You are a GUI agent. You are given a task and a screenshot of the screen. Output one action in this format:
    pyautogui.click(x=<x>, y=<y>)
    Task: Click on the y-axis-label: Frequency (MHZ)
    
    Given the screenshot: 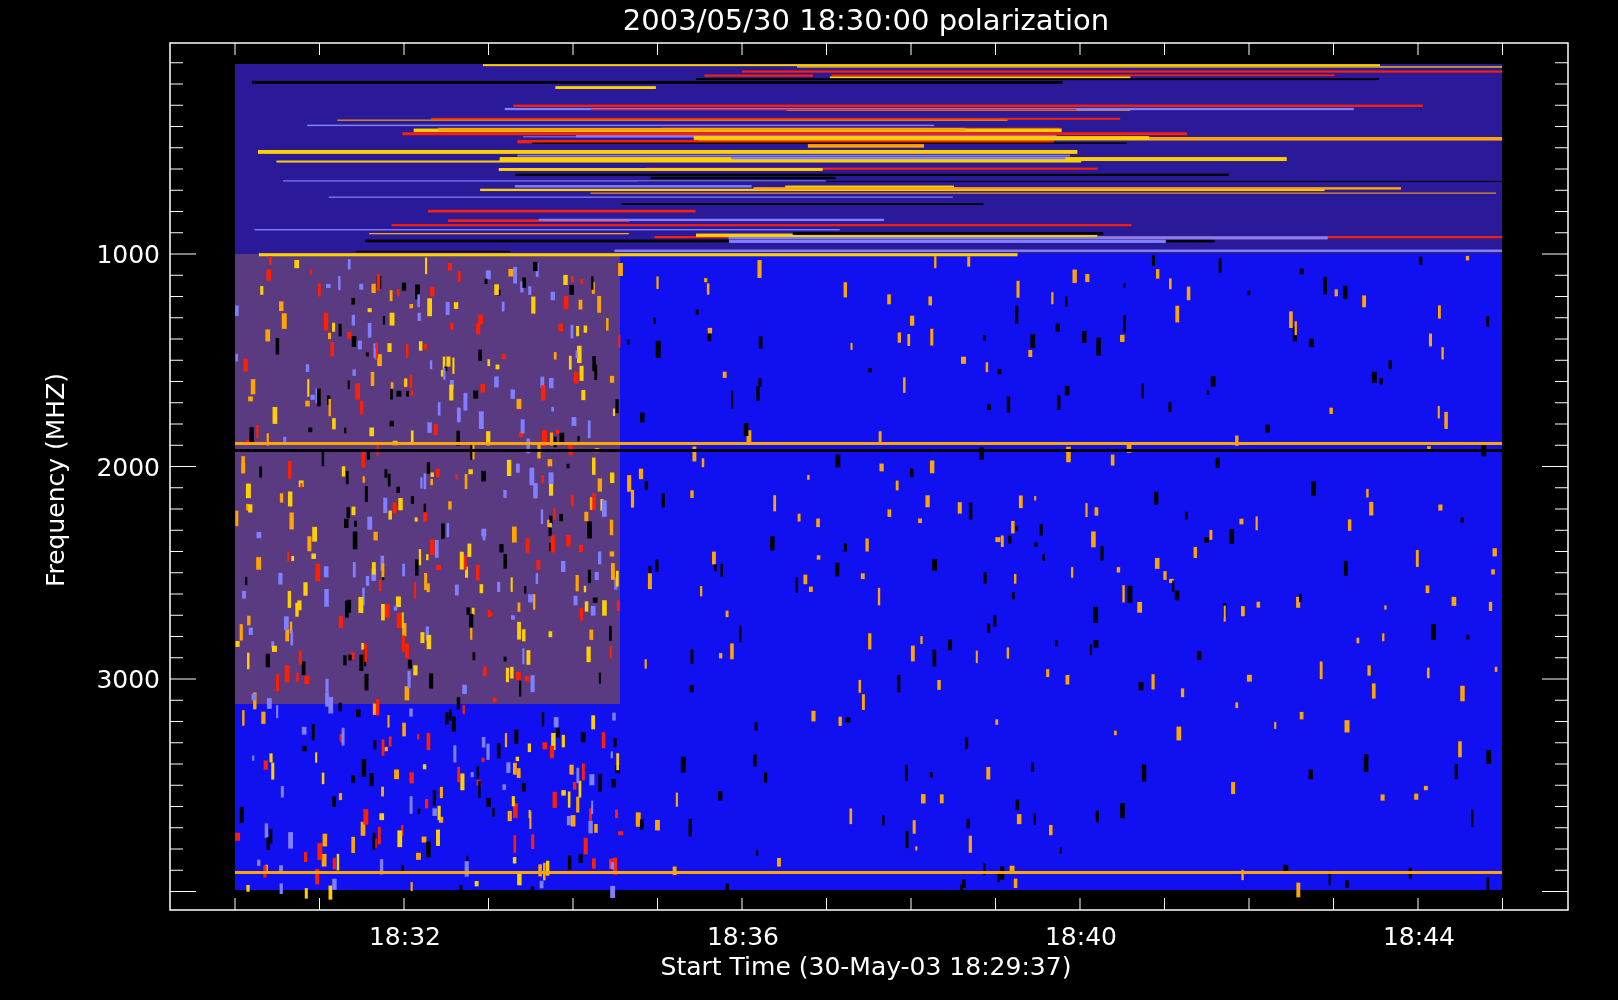 What is the action you would take?
    pyautogui.click(x=55, y=480)
    